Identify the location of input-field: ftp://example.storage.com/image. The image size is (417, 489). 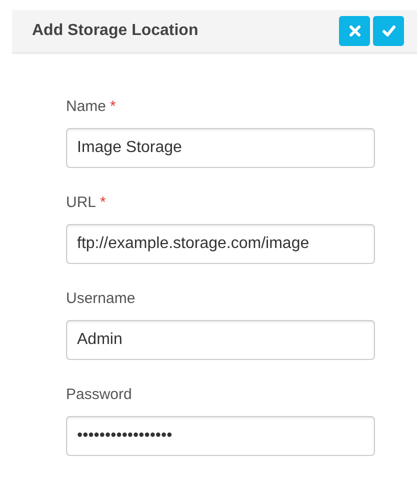
(220, 244).